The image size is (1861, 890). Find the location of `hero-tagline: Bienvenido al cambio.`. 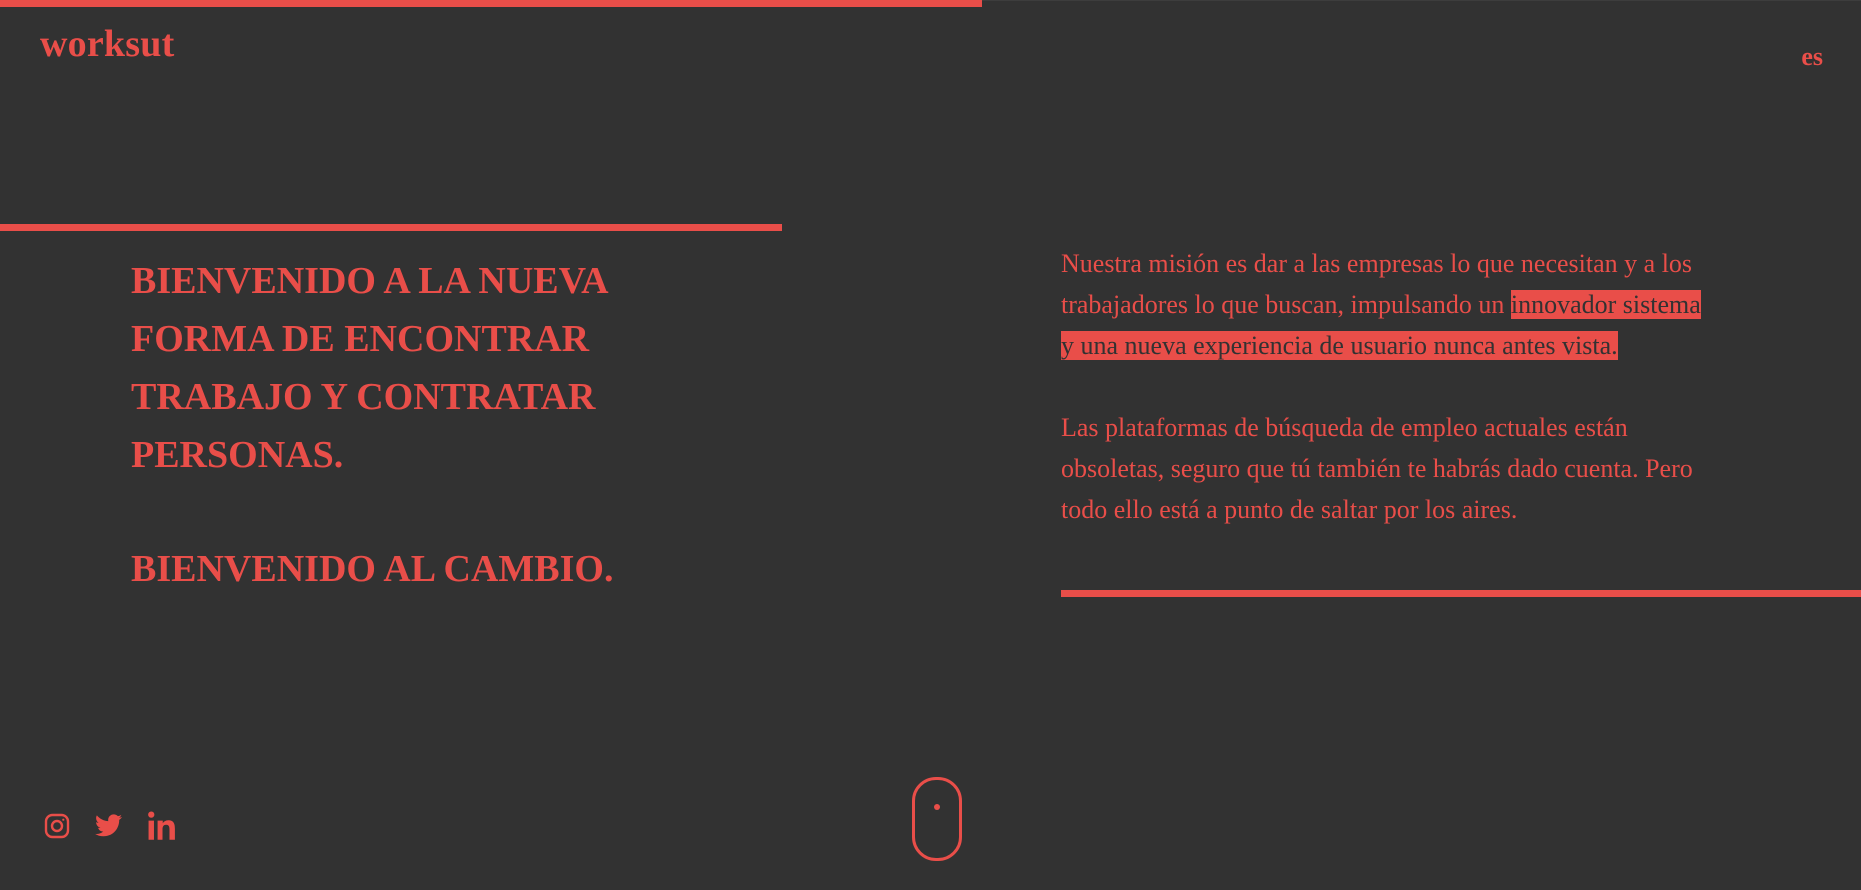

hero-tagline: Bienvenido al cambio. is located at coordinates (372, 569).